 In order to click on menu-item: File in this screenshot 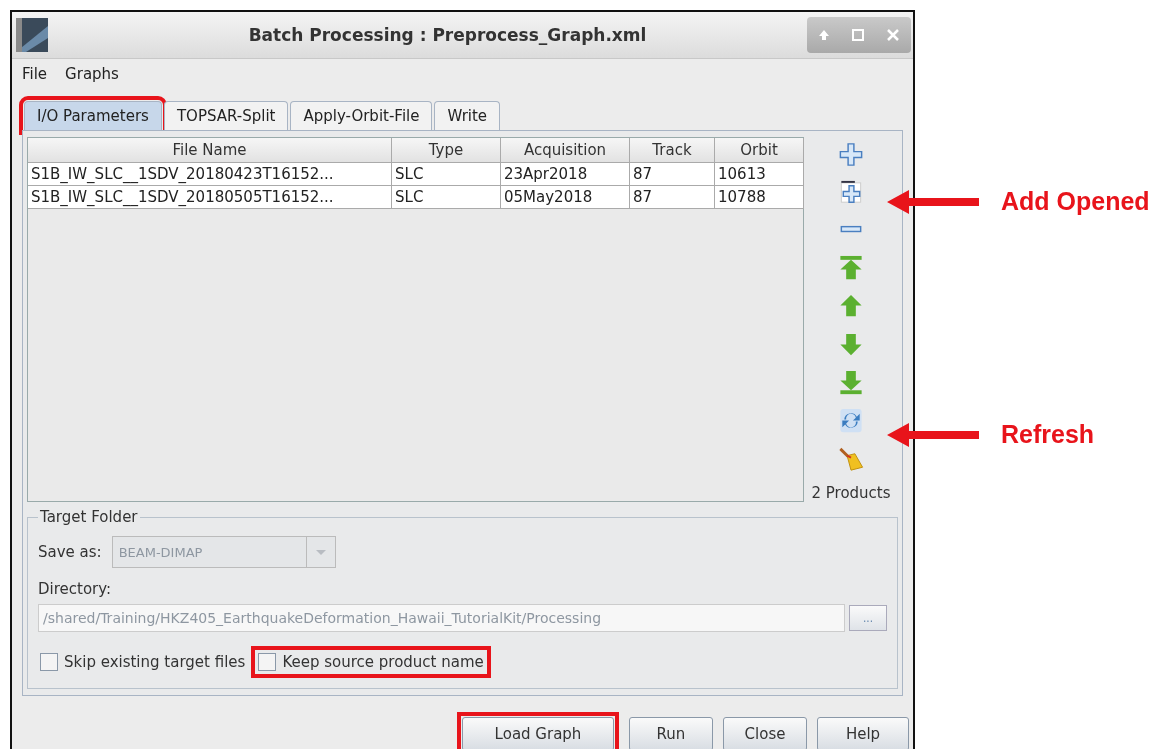, I will do `click(35, 74)`.